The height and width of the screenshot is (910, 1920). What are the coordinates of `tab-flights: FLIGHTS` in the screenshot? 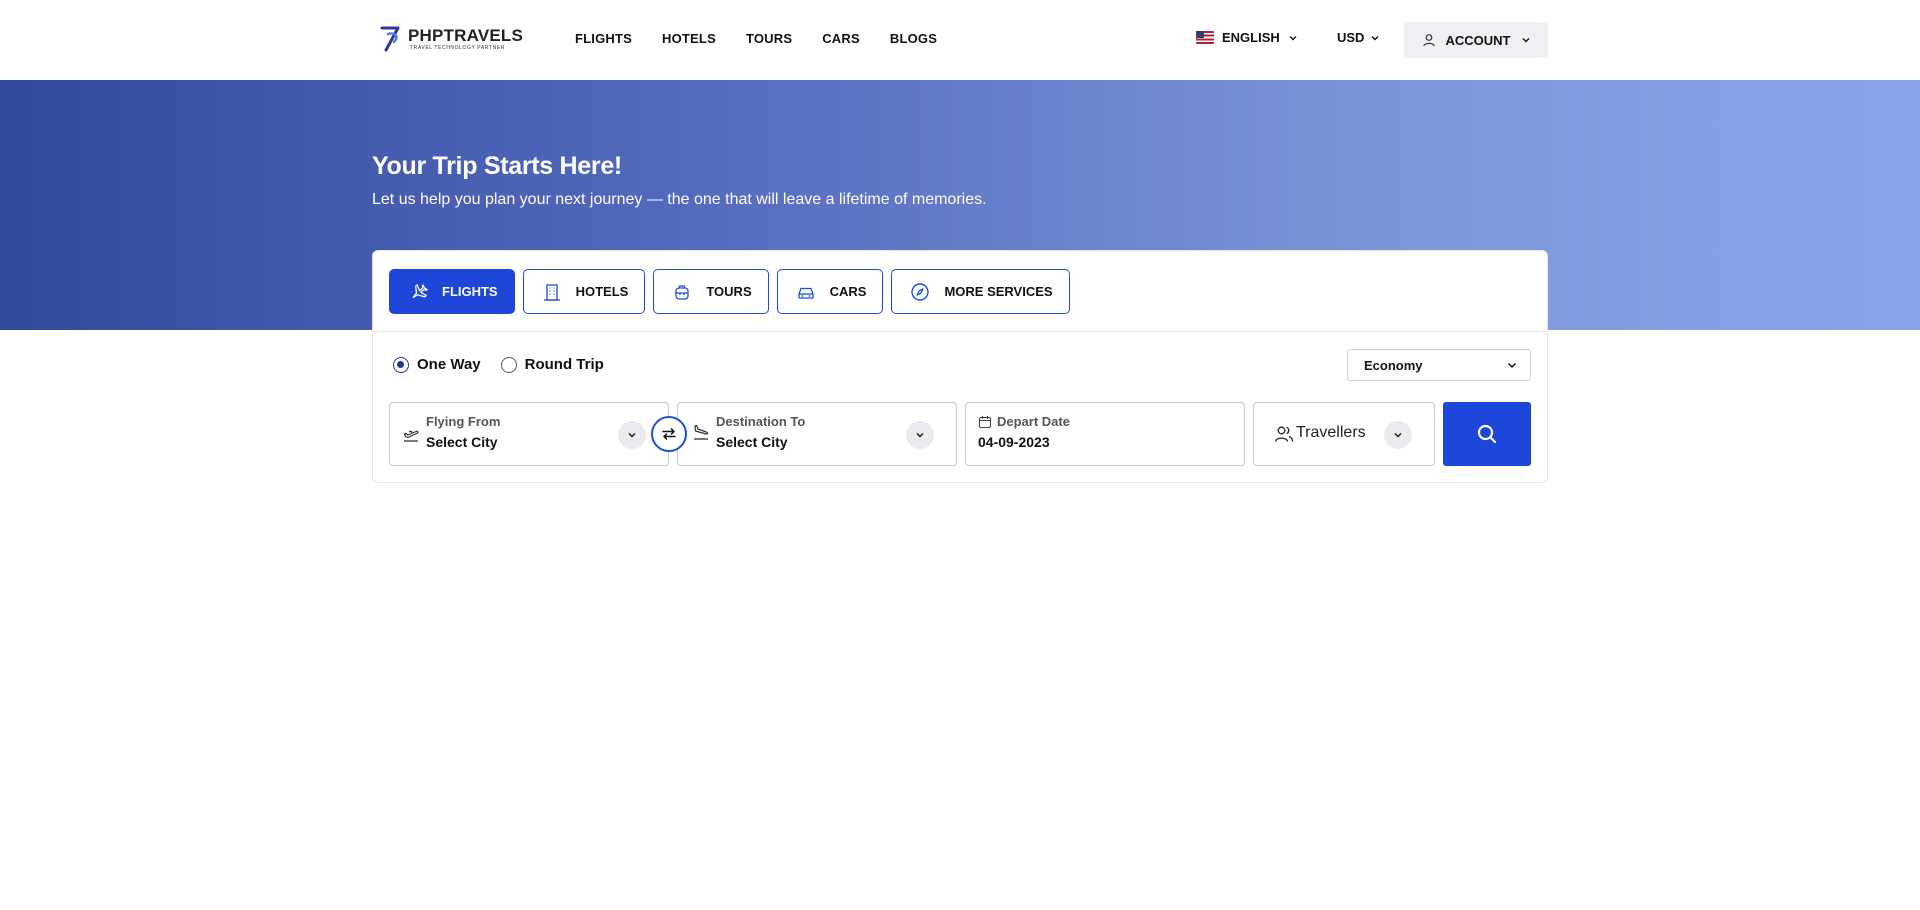 It's located at (452, 291).